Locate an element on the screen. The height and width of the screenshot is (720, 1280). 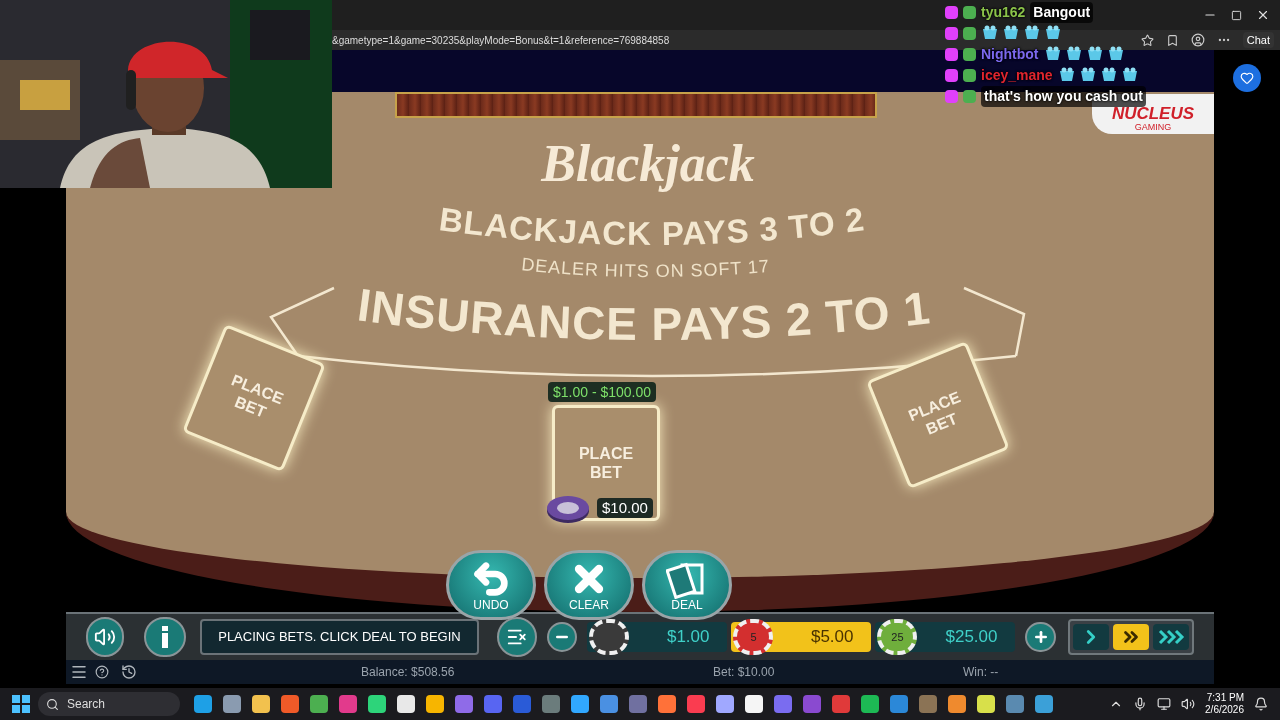
chip-icon: 25 is located at coordinates (897, 637).